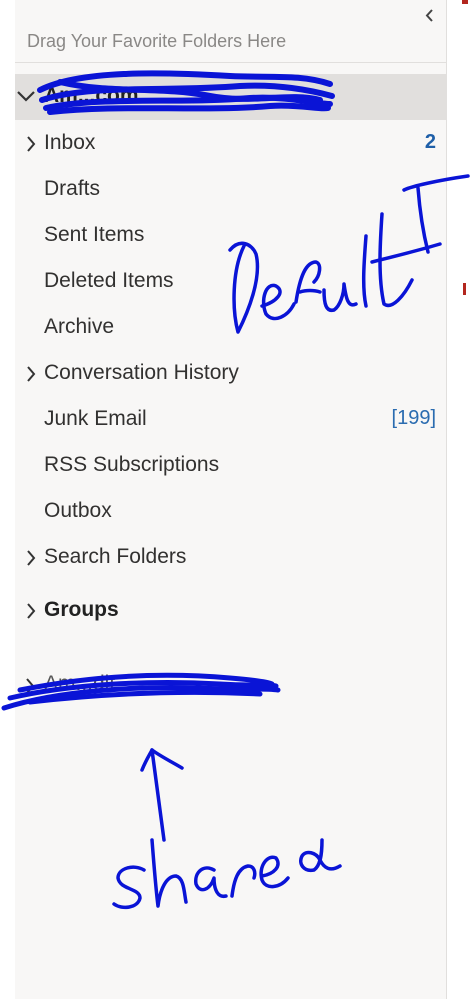 Image resolution: width=471 pixels, height=999 pixels. I want to click on chevron-down-icon, so click(26, 96).